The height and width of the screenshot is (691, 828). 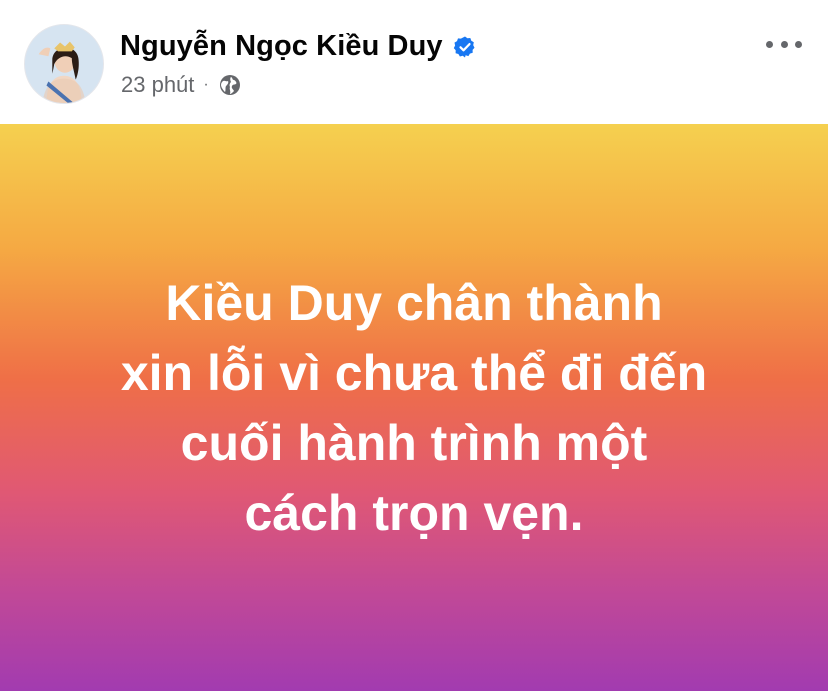 I want to click on more-options-icon, so click(x=784, y=44).